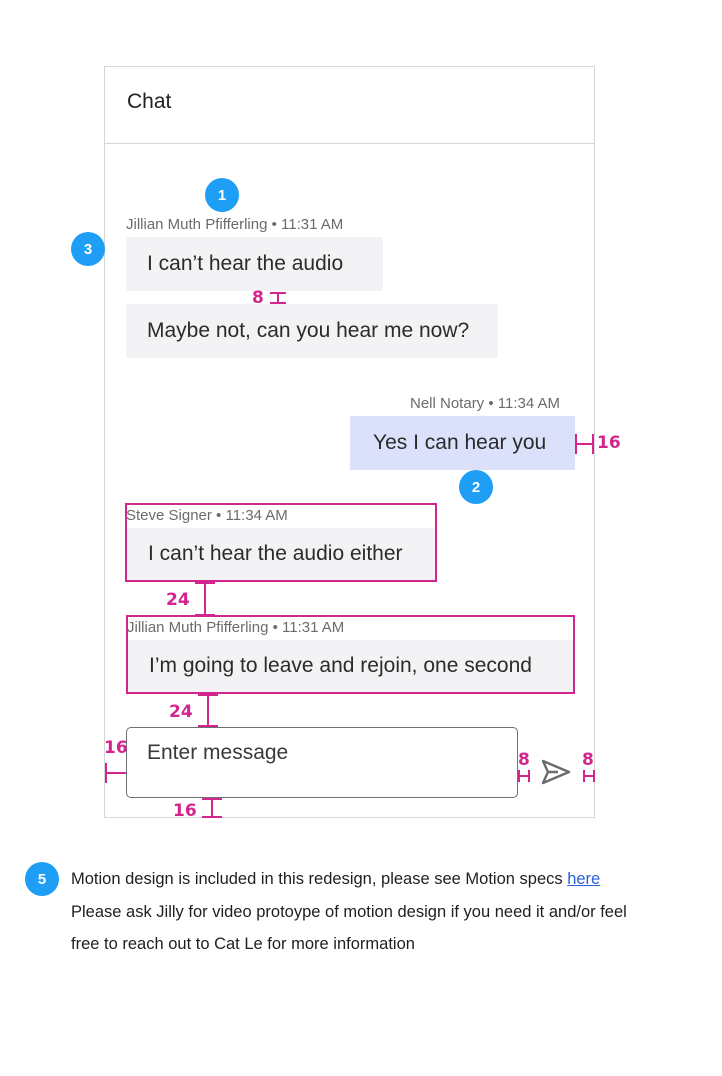  What do you see at coordinates (485, 403) in the screenshot?
I see `message-meta: Nell Notary • 11:34 AM` at bounding box center [485, 403].